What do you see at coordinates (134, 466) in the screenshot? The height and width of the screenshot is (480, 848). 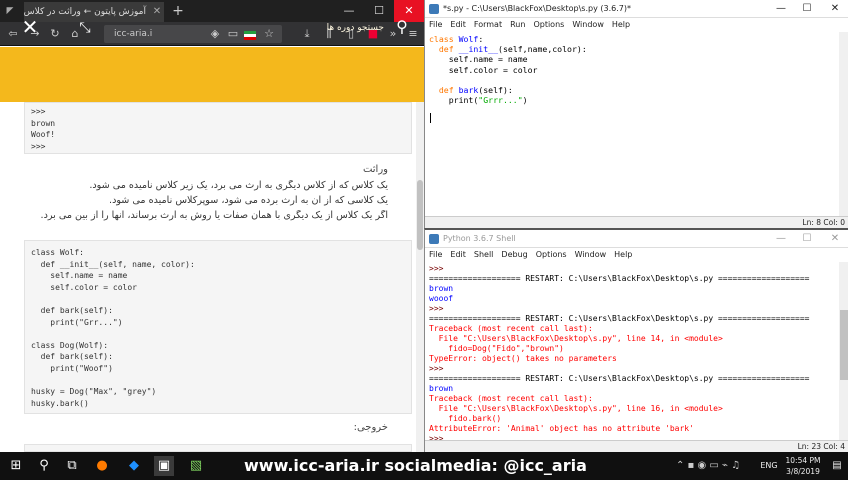 I see `app-icon: ◆` at bounding box center [134, 466].